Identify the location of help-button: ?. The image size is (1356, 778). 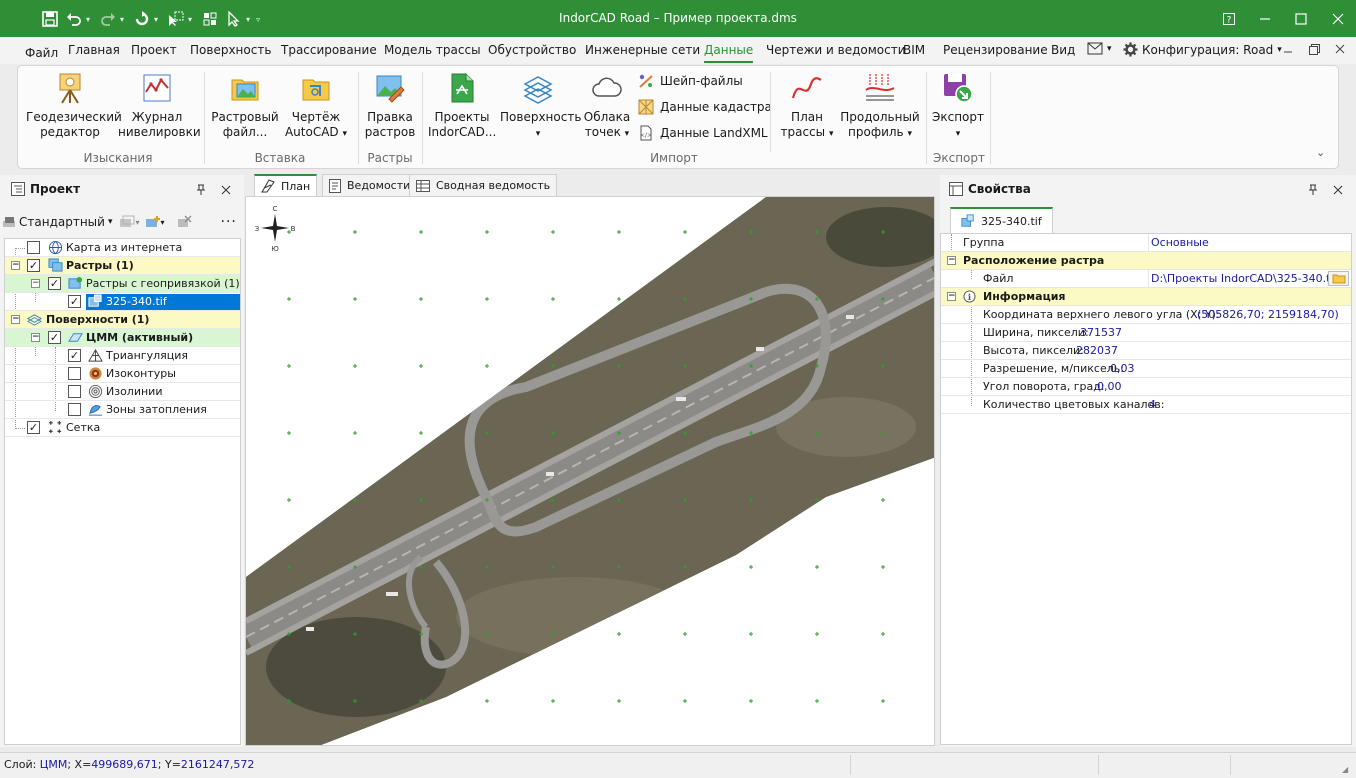
(1229, 18).